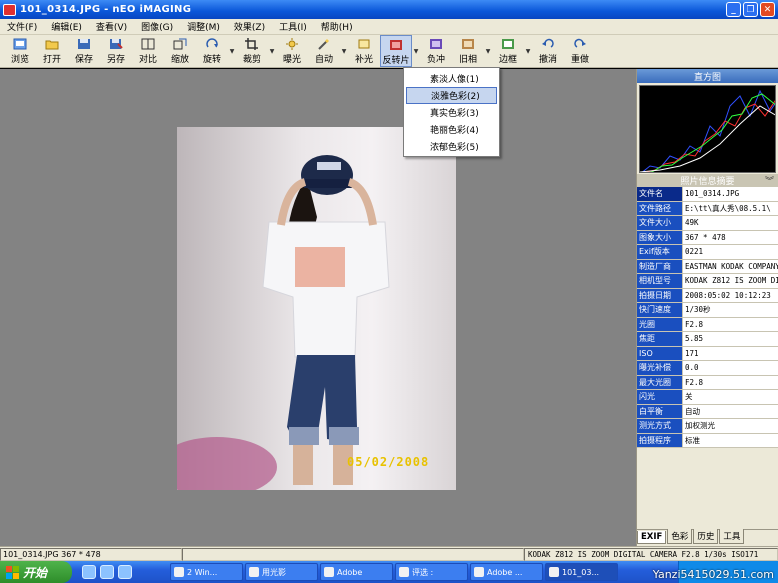  Describe the element at coordinates (730, 411) in the screenshot. I see `info-value: 自动` at that location.